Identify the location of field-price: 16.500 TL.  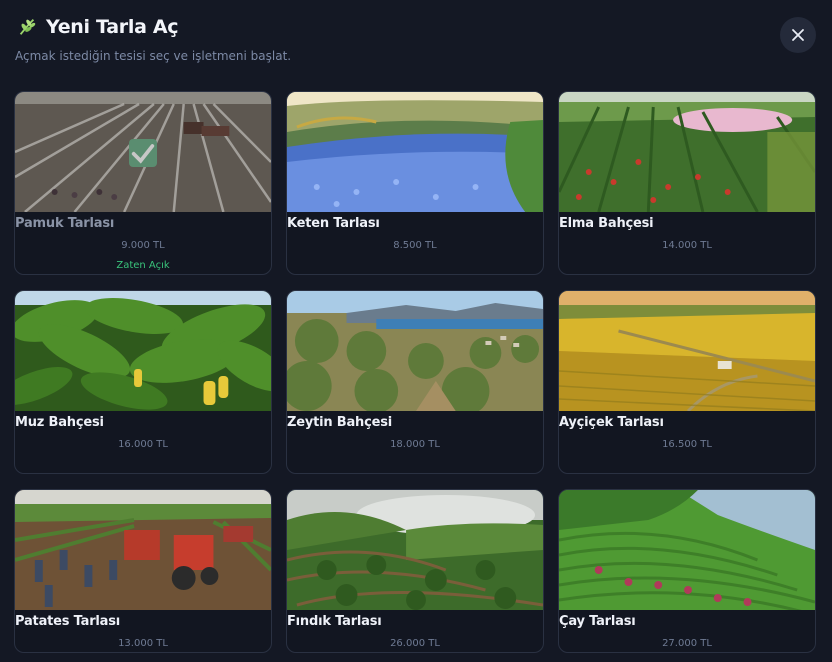
(687, 444).